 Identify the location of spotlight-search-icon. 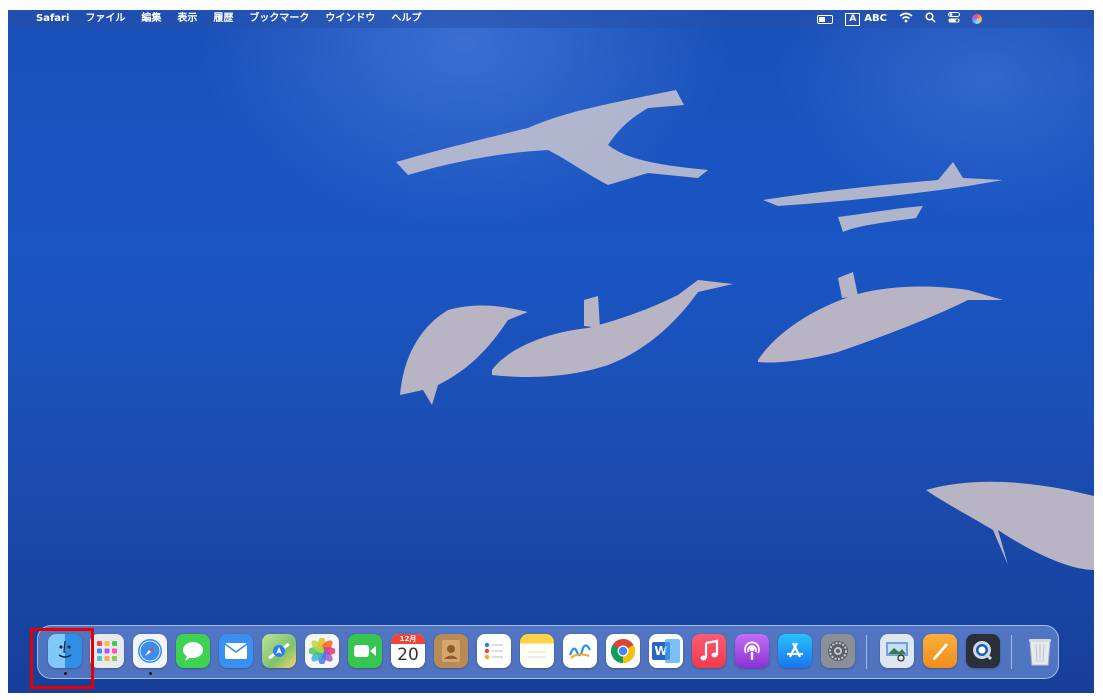
(930, 19).